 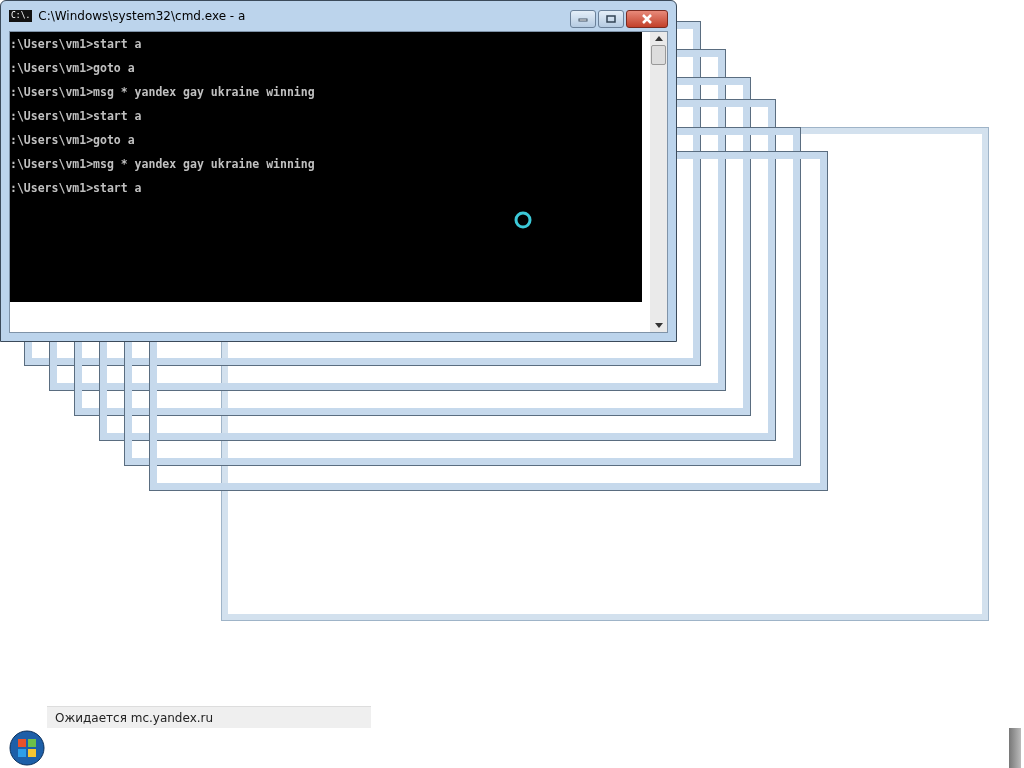 I want to click on scrollbar, so click(x=658, y=182).